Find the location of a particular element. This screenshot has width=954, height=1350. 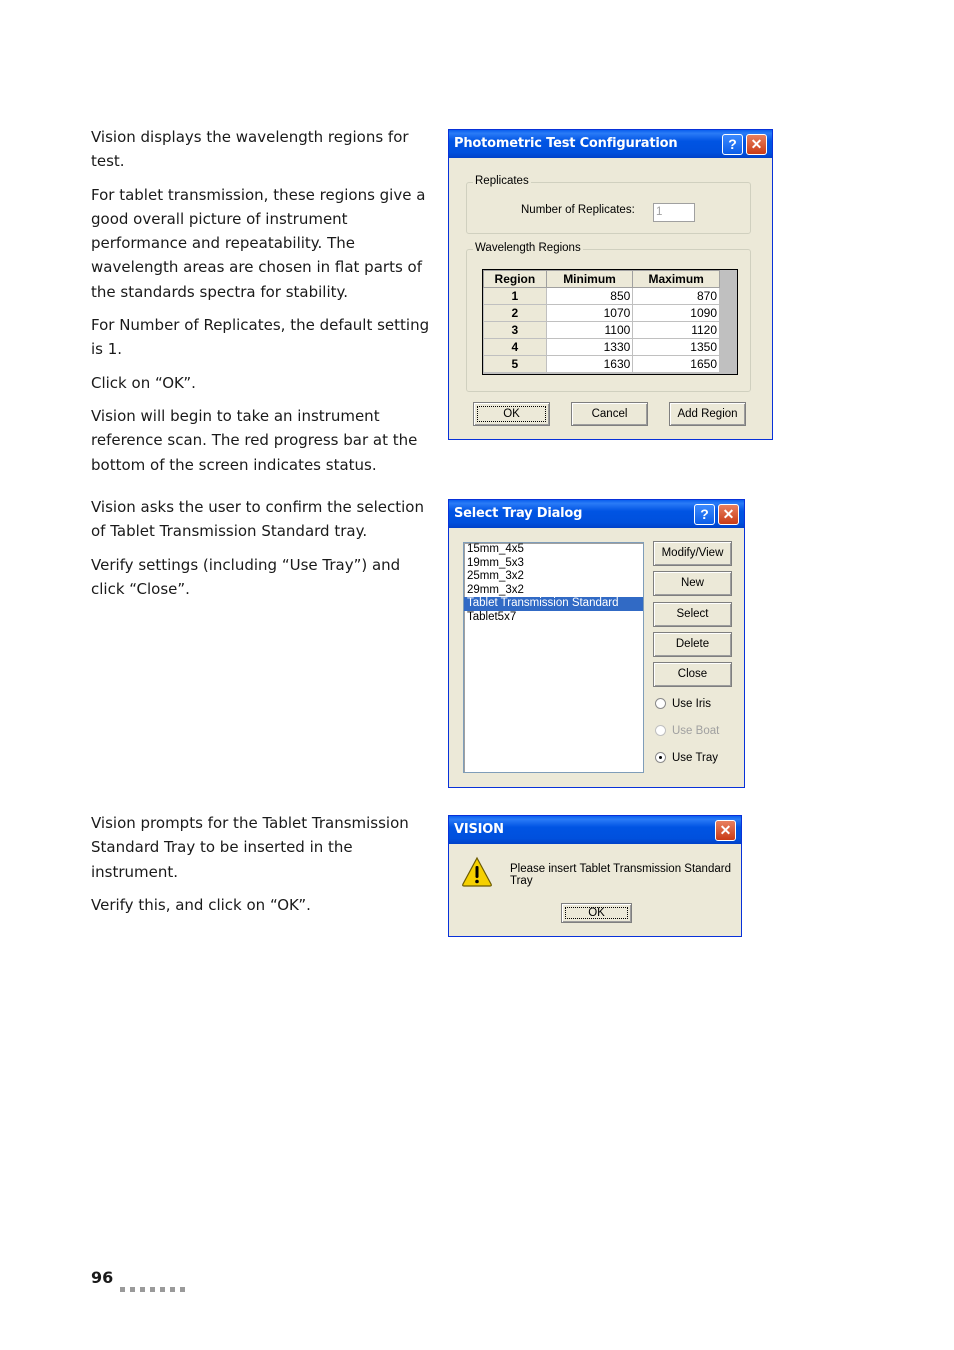

tray-list-item: Tablet5x7 is located at coordinates (553, 618).